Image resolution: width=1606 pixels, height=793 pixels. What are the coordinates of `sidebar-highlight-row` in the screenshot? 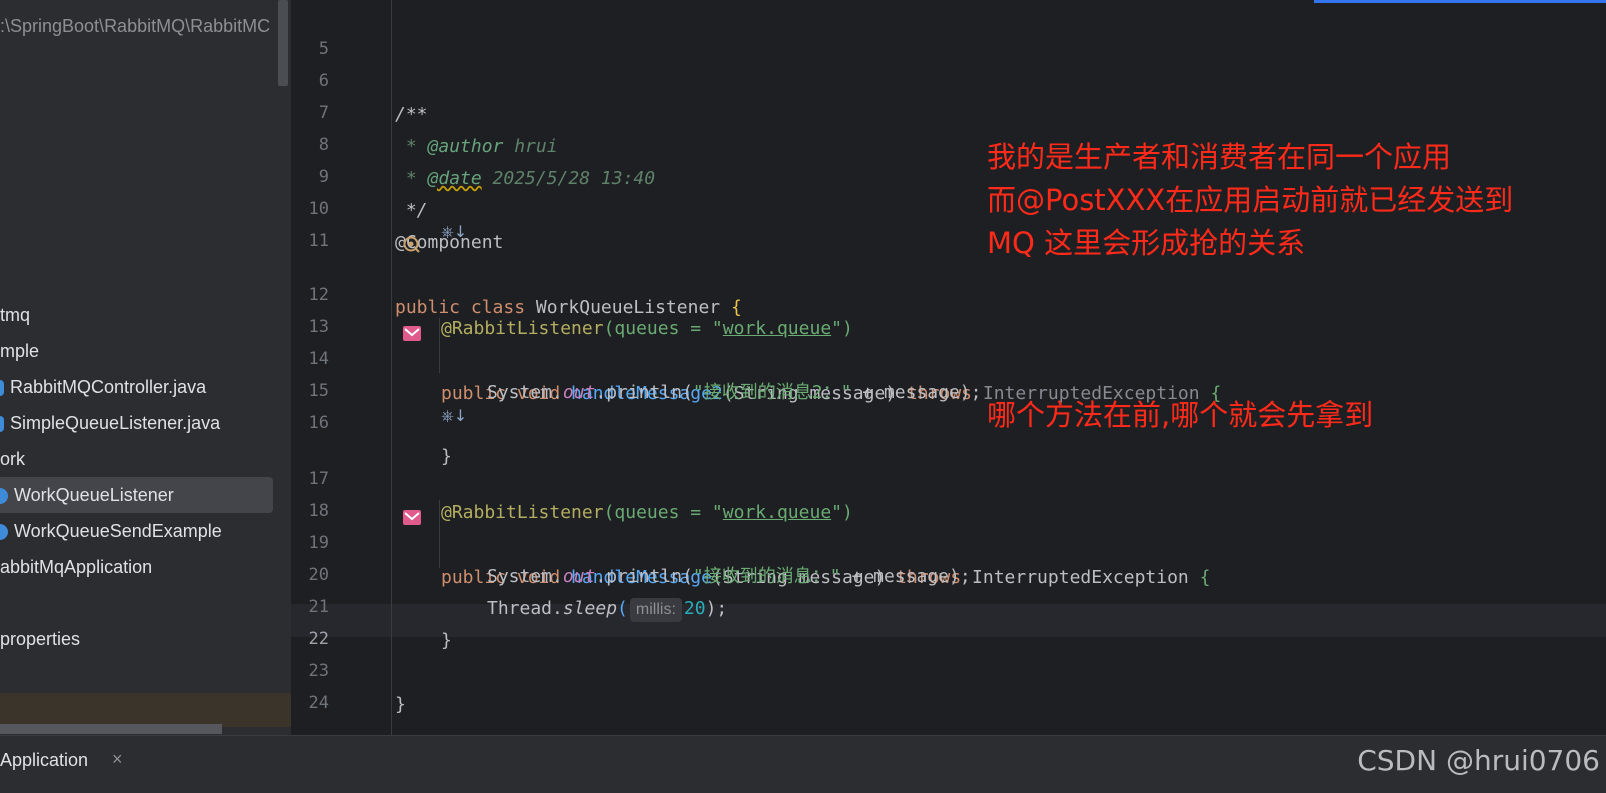 It's located at (145, 710).